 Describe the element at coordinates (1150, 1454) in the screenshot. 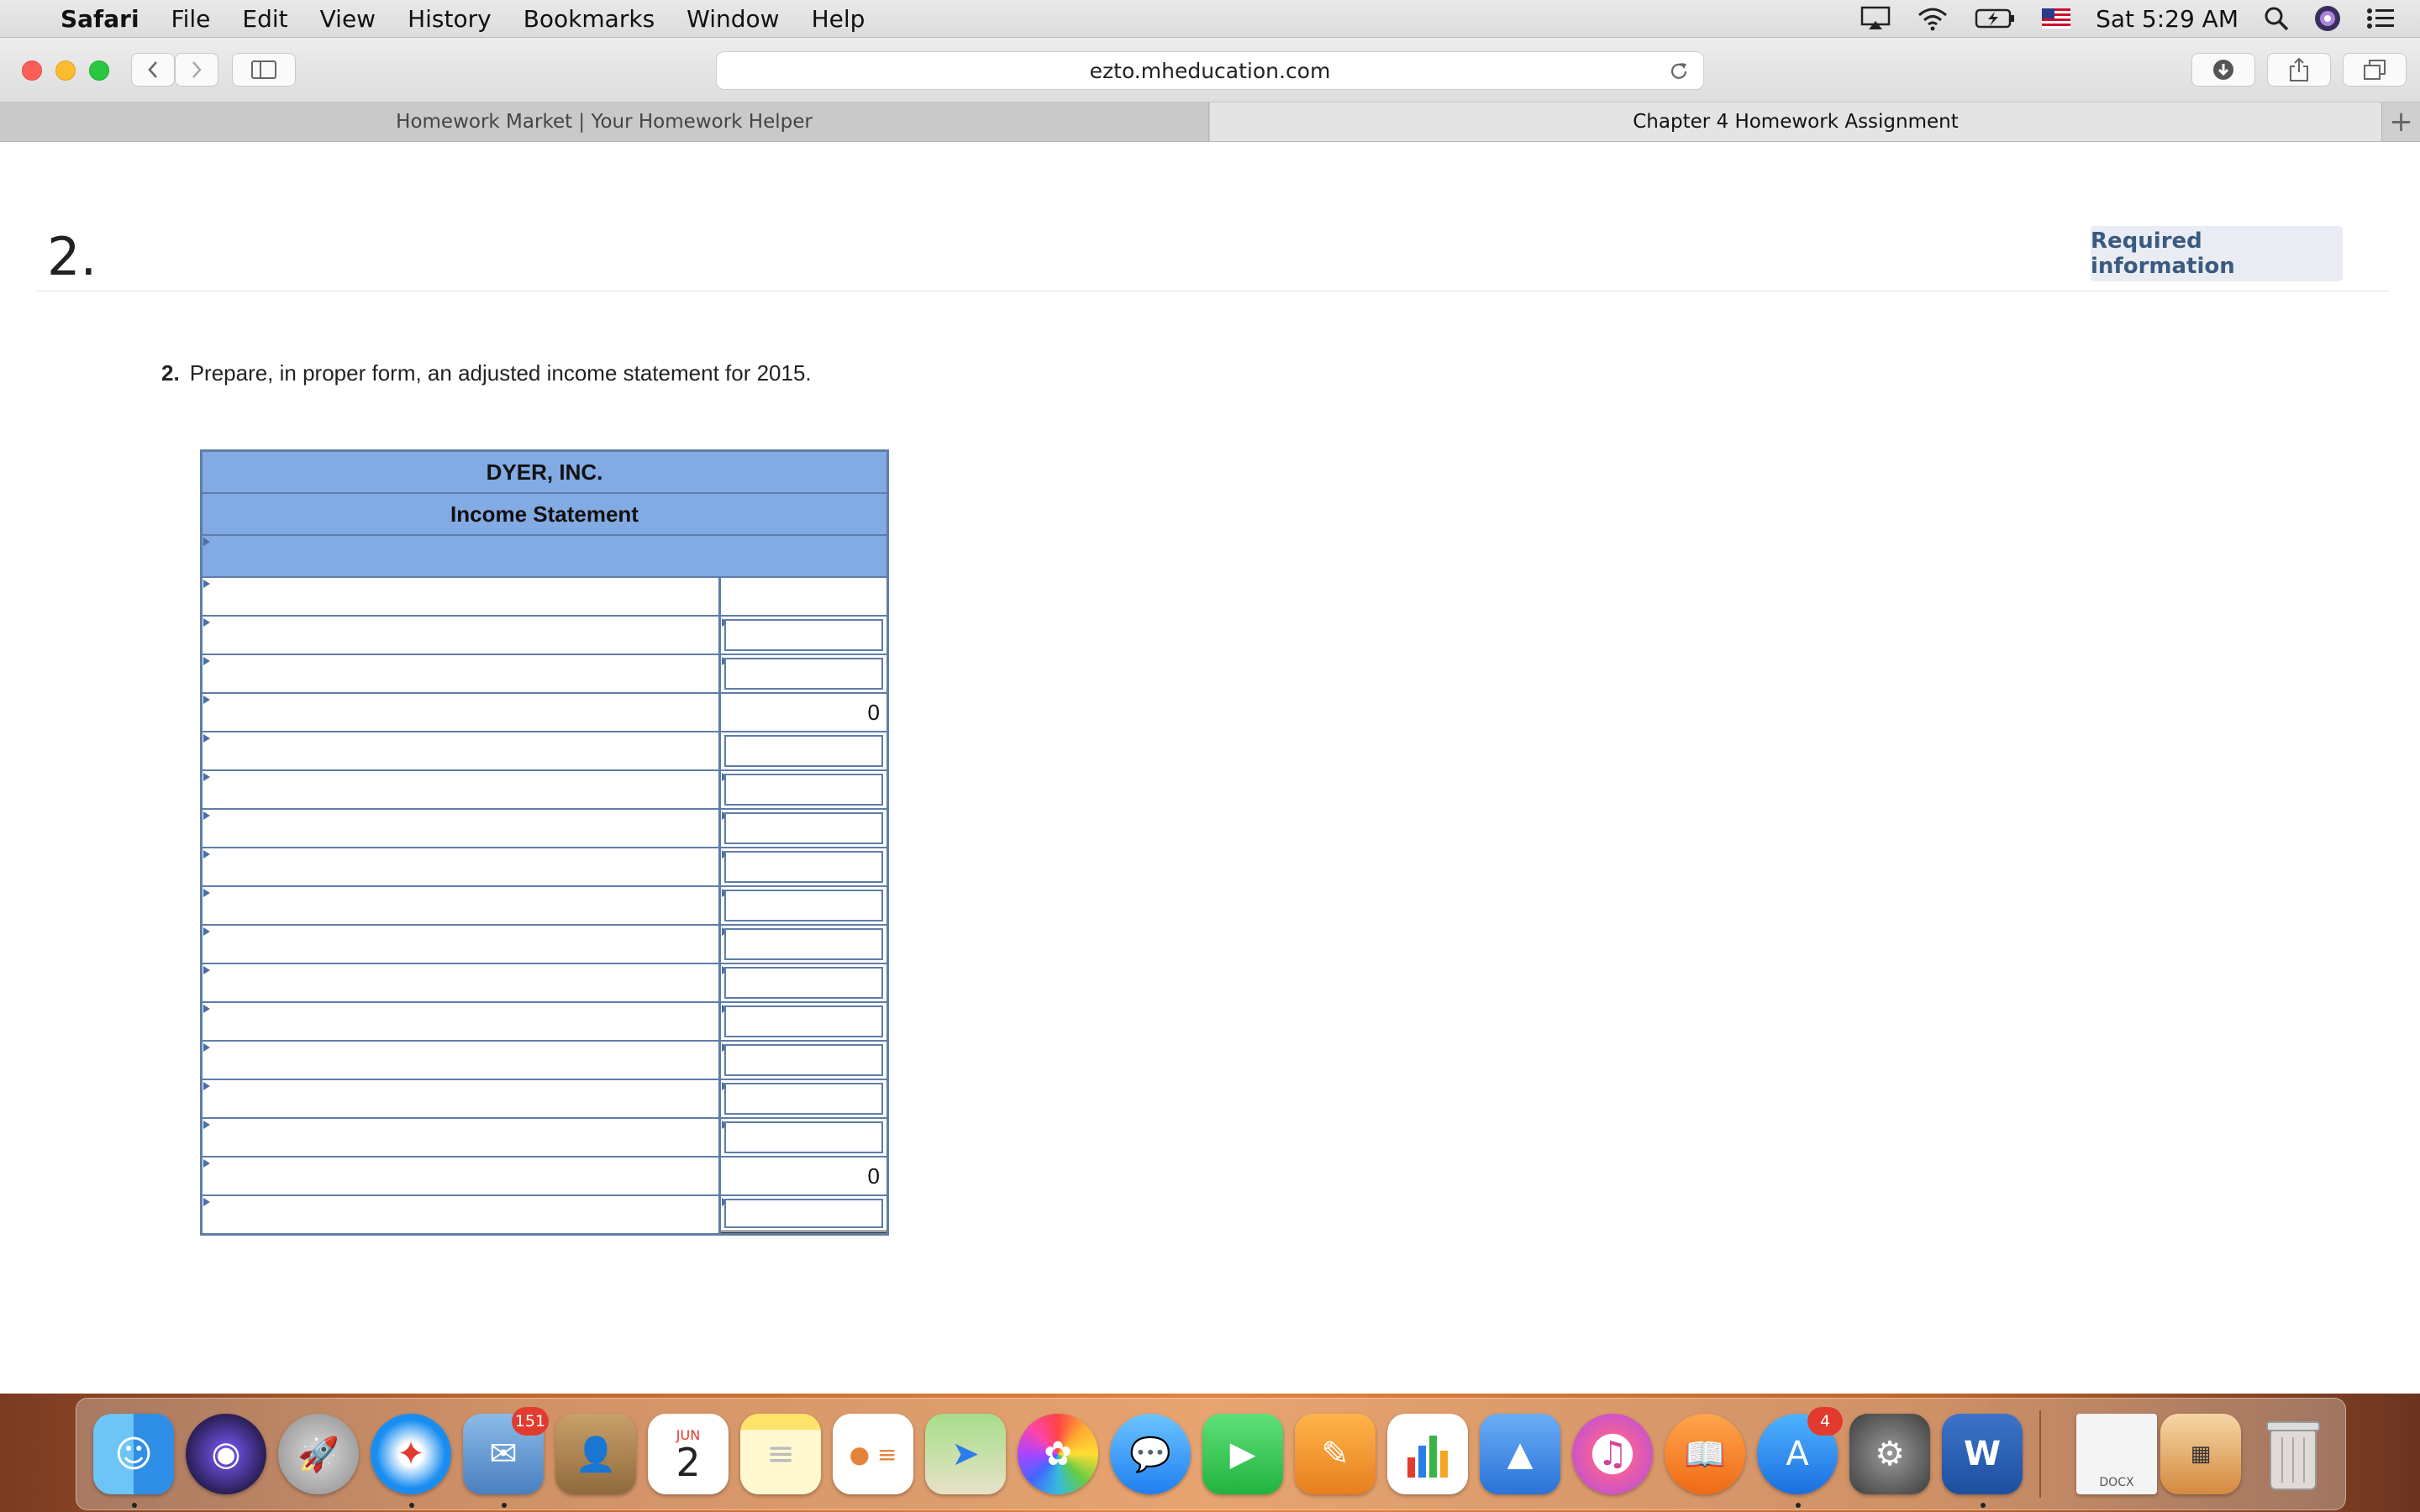

I see `messages-icon: 💬` at that location.